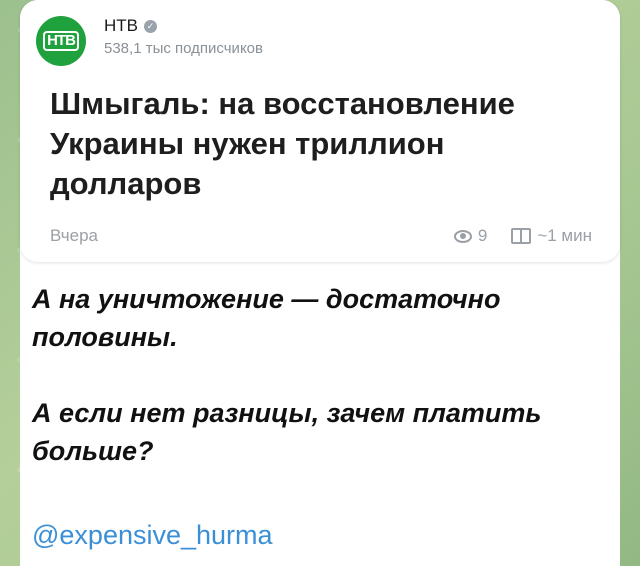 This screenshot has height=566, width=640. Describe the element at coordinates (564, 235) in the screenshot. I see `read-time: ~1 мин` at that location.